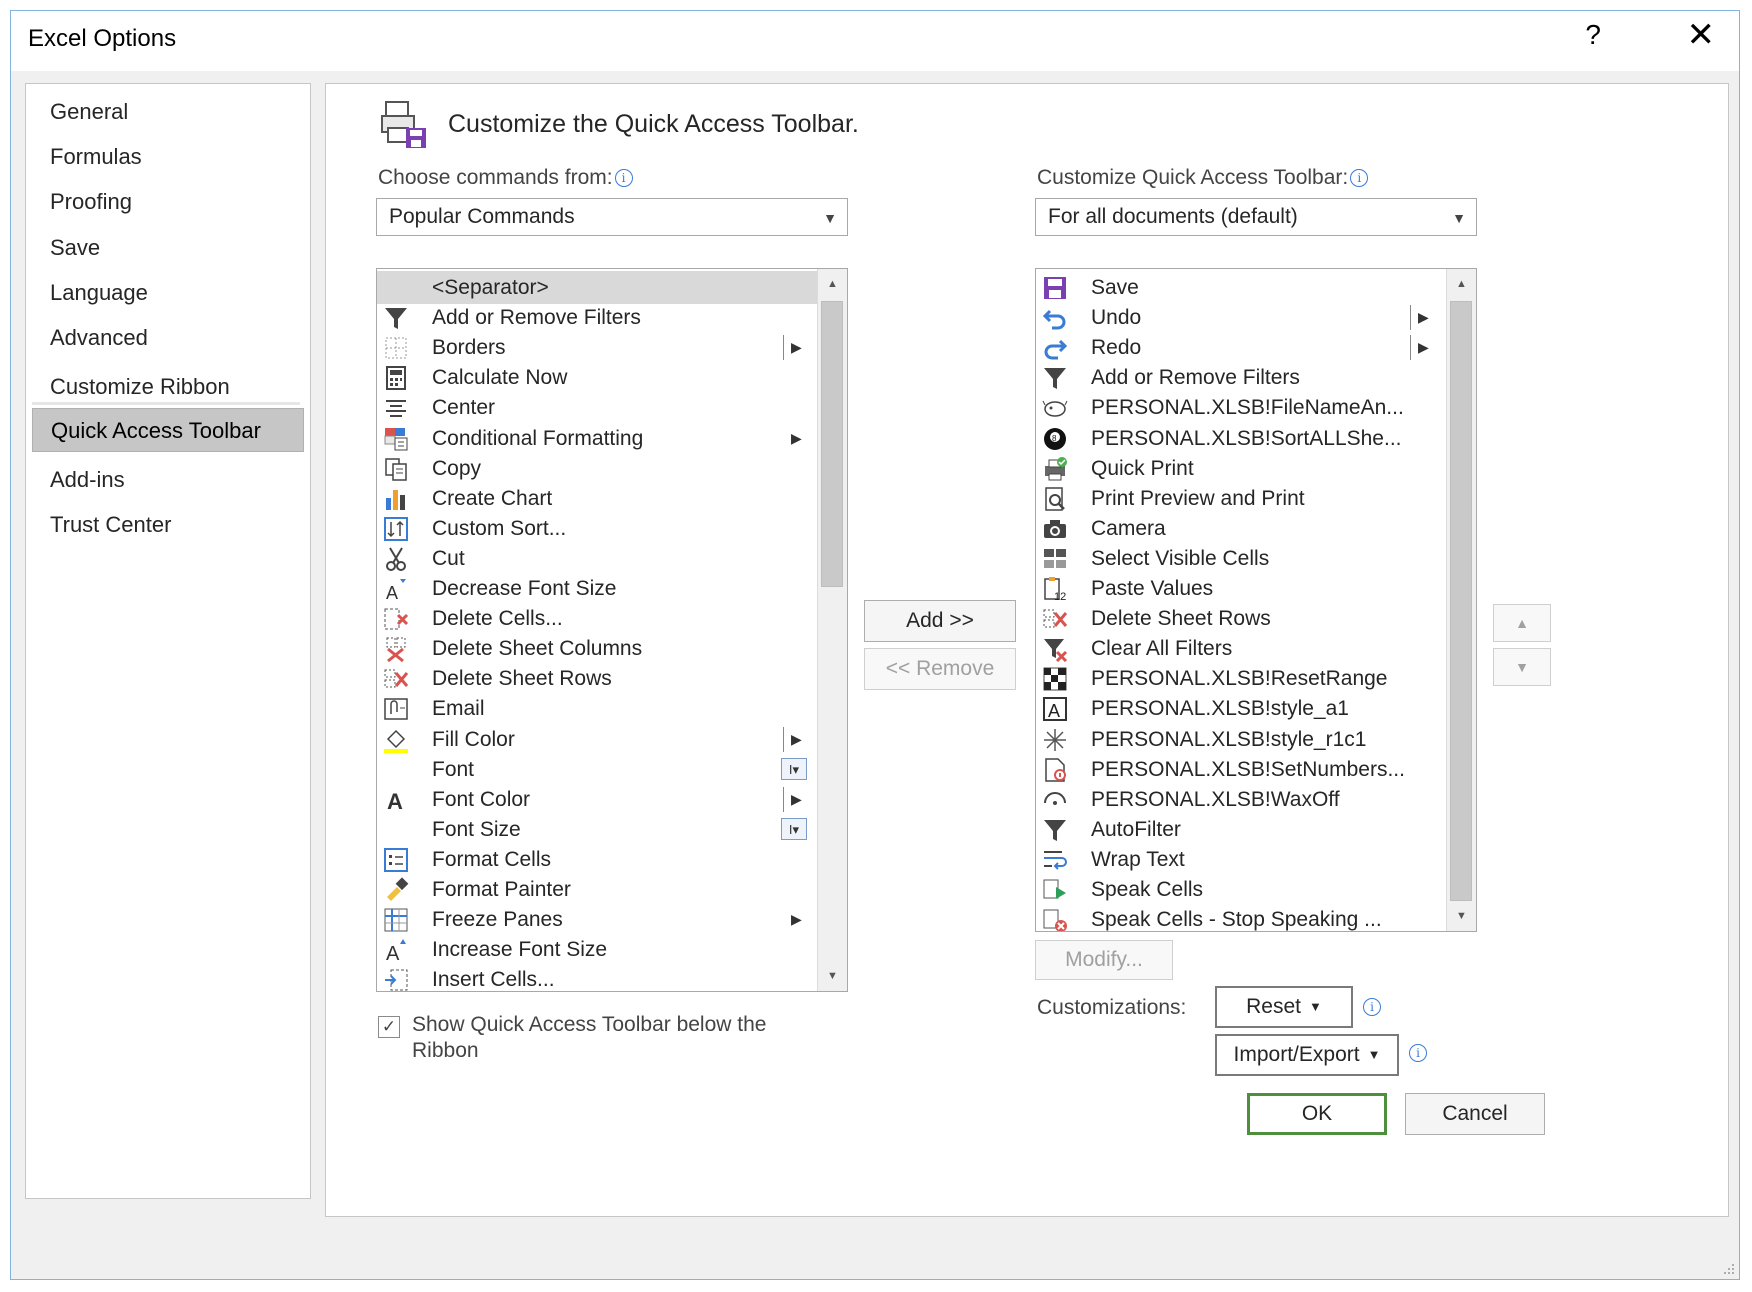 The image size is (1752, 1292). Describe the element at coordinates (396, 528) in the screenshot. I see `sort-icon` at that location.